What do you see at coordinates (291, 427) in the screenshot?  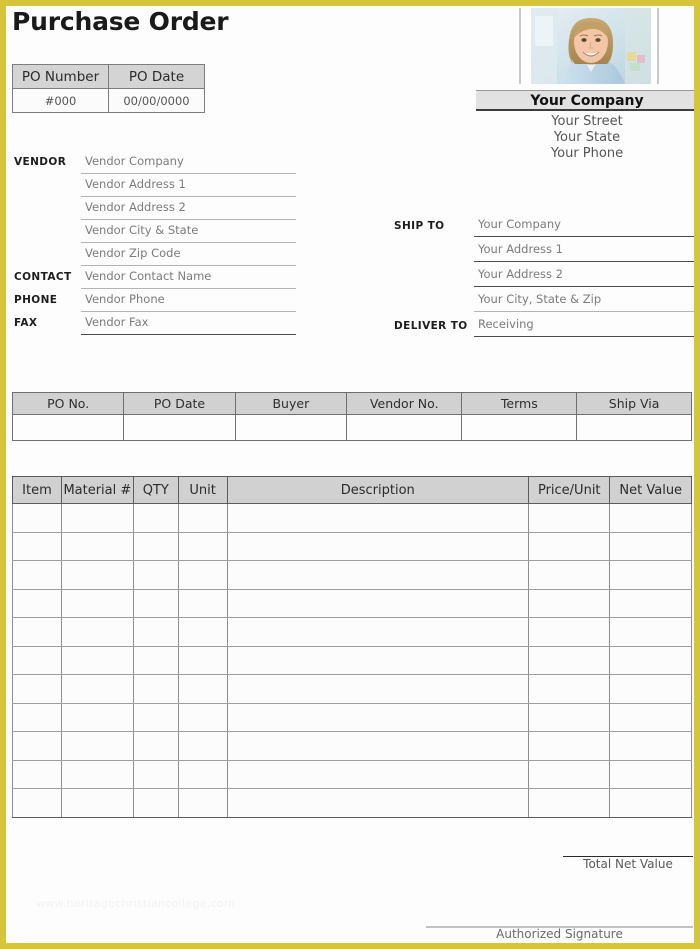 I see `cell-buyer` at bounding box center [291, 427].